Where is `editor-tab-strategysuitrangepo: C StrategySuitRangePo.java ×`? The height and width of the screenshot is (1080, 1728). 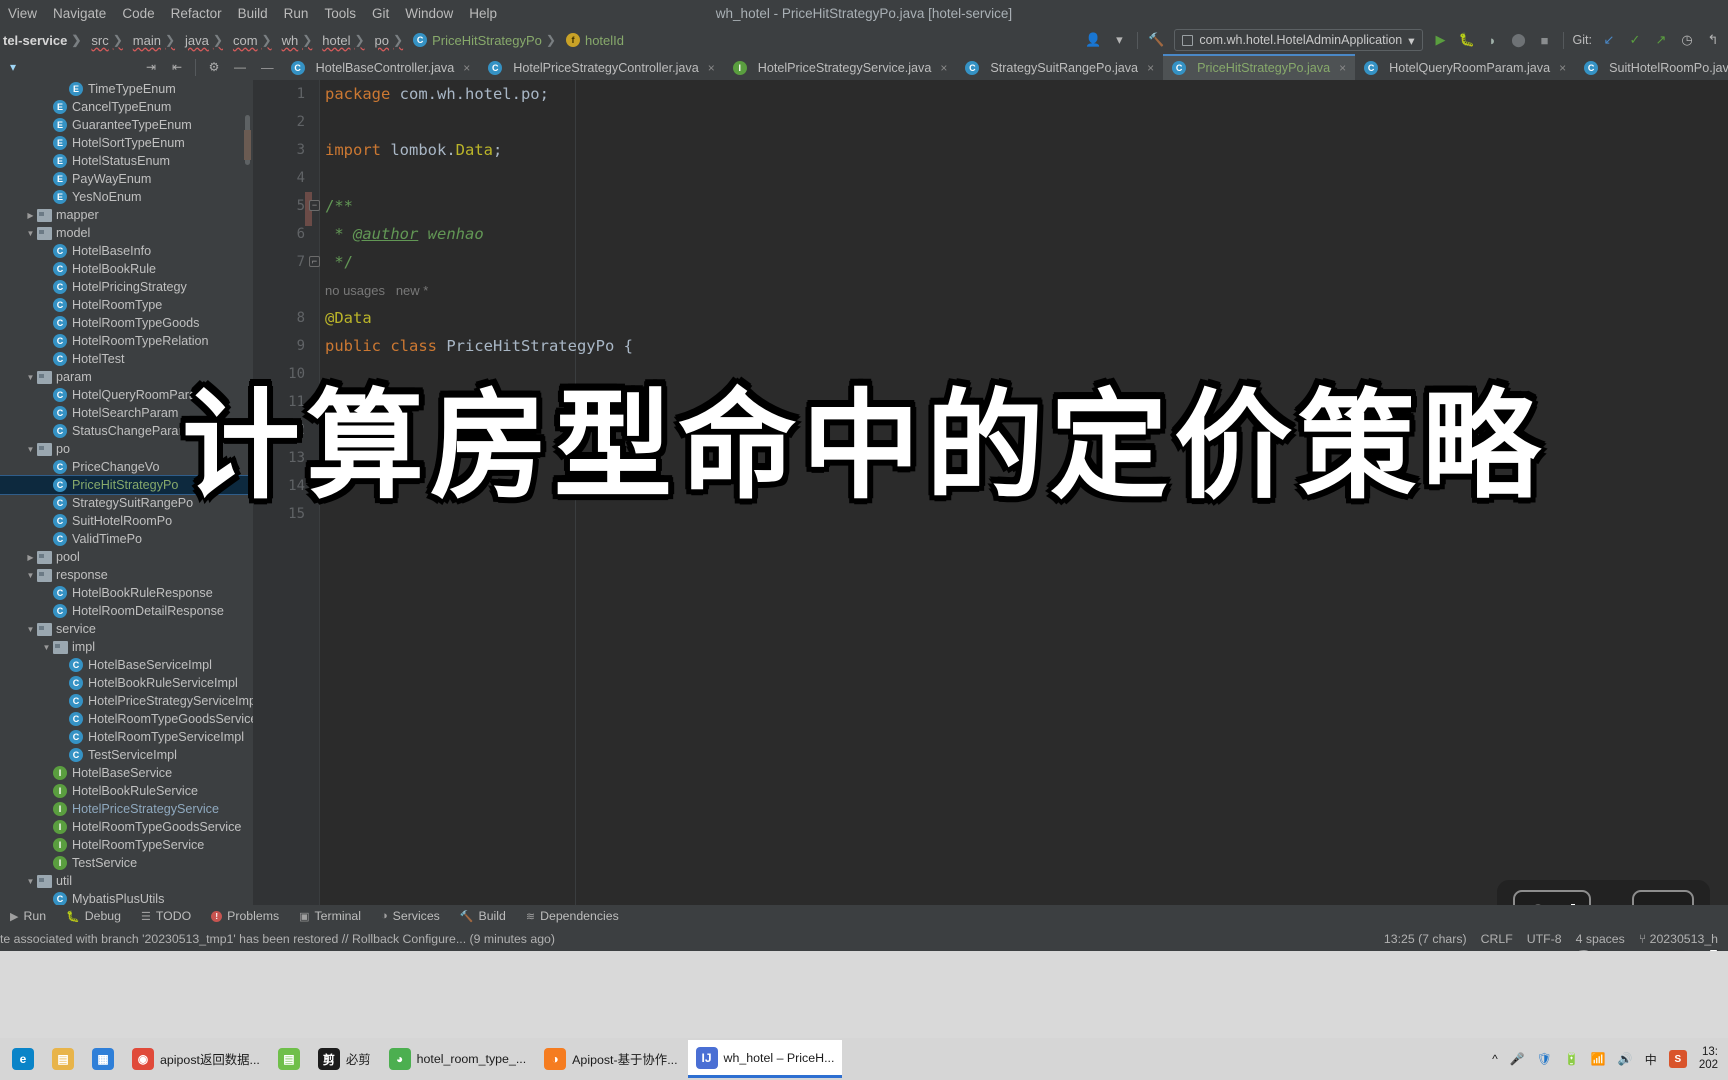 editor-tab-strategysuitrangepo: C StrategySuitRangePo.java × is located at coordinates (1059, 67).